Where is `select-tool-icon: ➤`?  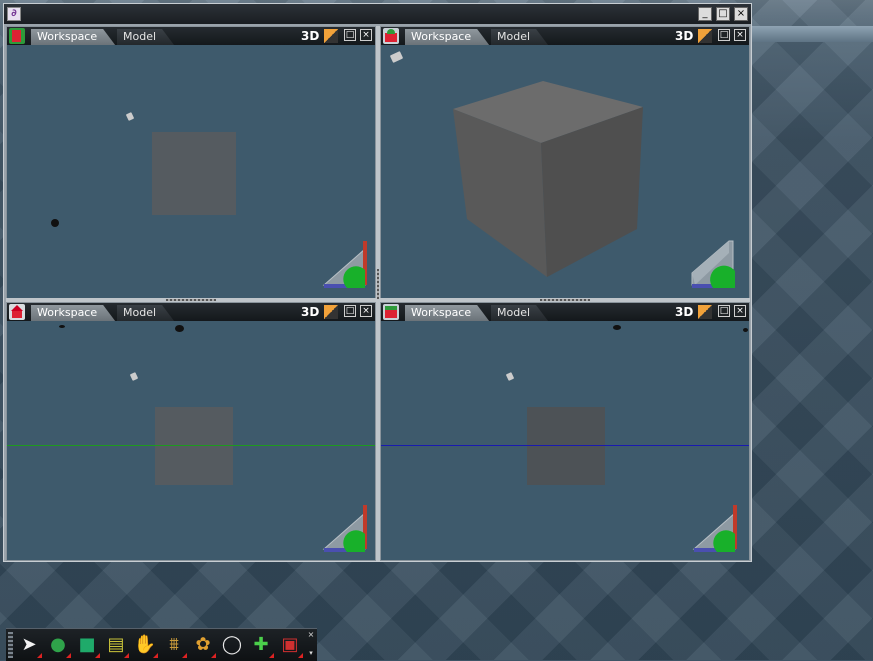 select-tool-icon: ➤ is located at coordinates (29, 645).